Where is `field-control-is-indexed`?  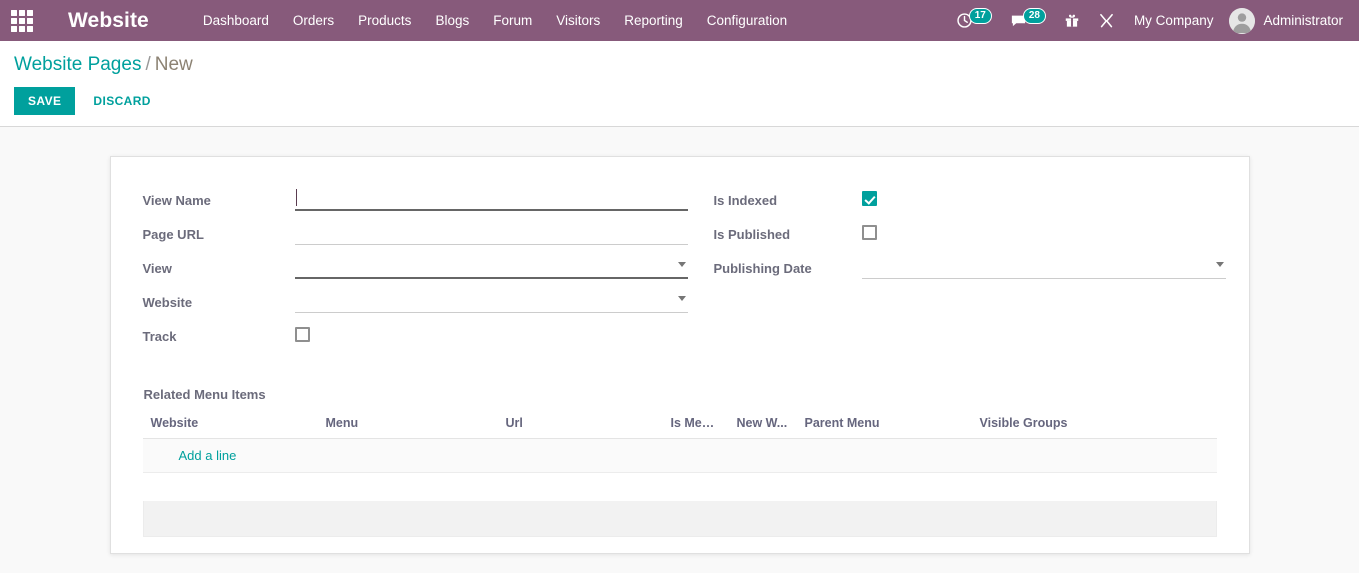 field-control-is-indexed is located at coordinates (1043, 199).